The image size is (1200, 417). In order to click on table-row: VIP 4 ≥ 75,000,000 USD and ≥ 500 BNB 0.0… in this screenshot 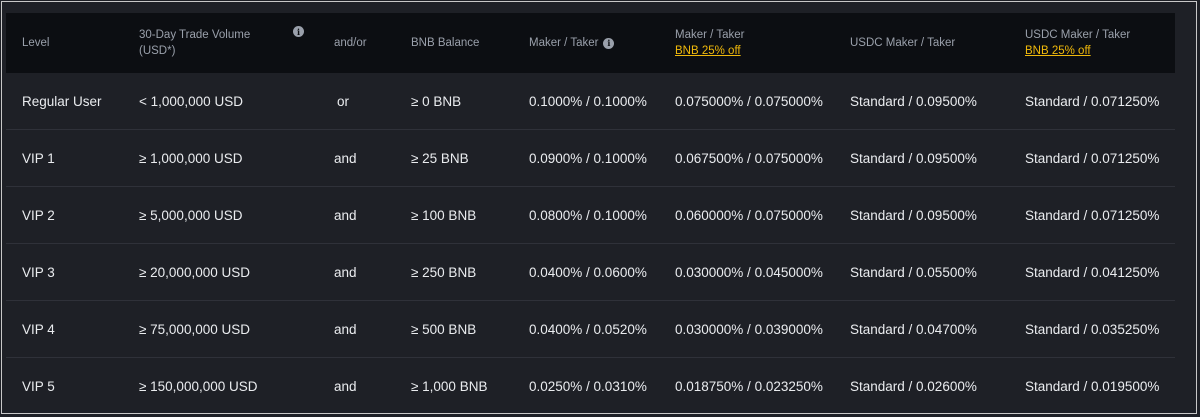, I will do `click(590, 329)`.